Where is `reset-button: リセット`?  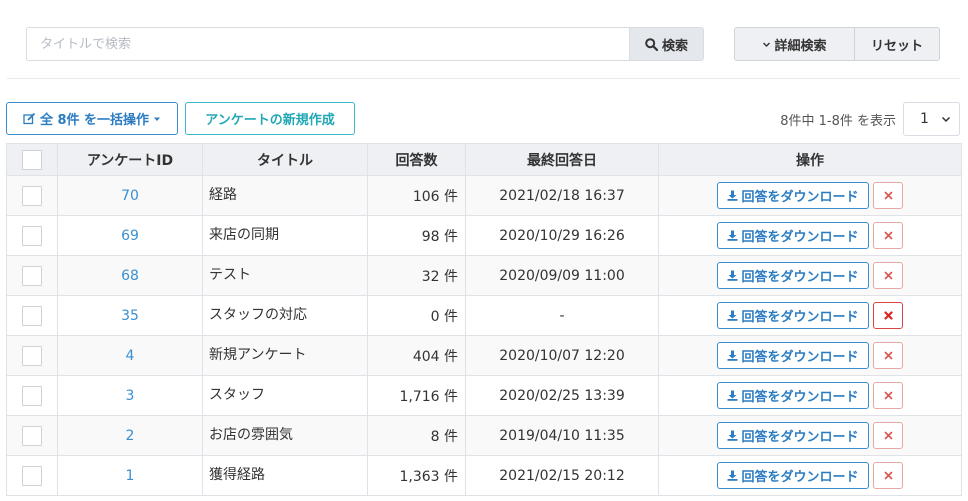 reset-button: リセット is located at coordinates (897, 44).